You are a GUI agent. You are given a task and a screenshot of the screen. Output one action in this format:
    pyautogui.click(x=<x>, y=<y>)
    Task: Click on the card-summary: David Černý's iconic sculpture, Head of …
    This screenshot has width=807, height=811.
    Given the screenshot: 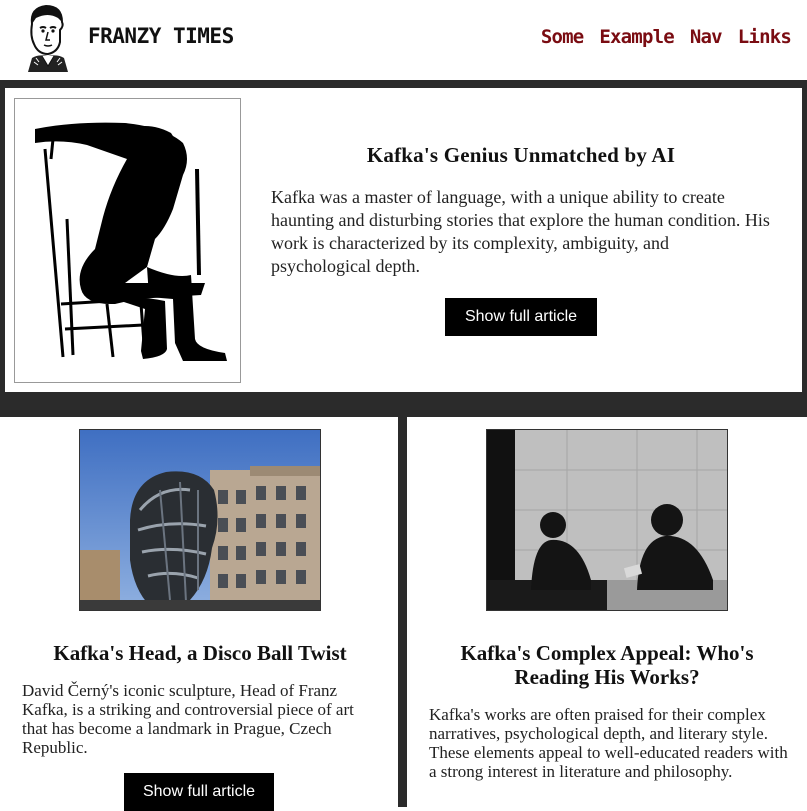 What is the action you would take?
    pyautogui.click(x=188, y=719)
    